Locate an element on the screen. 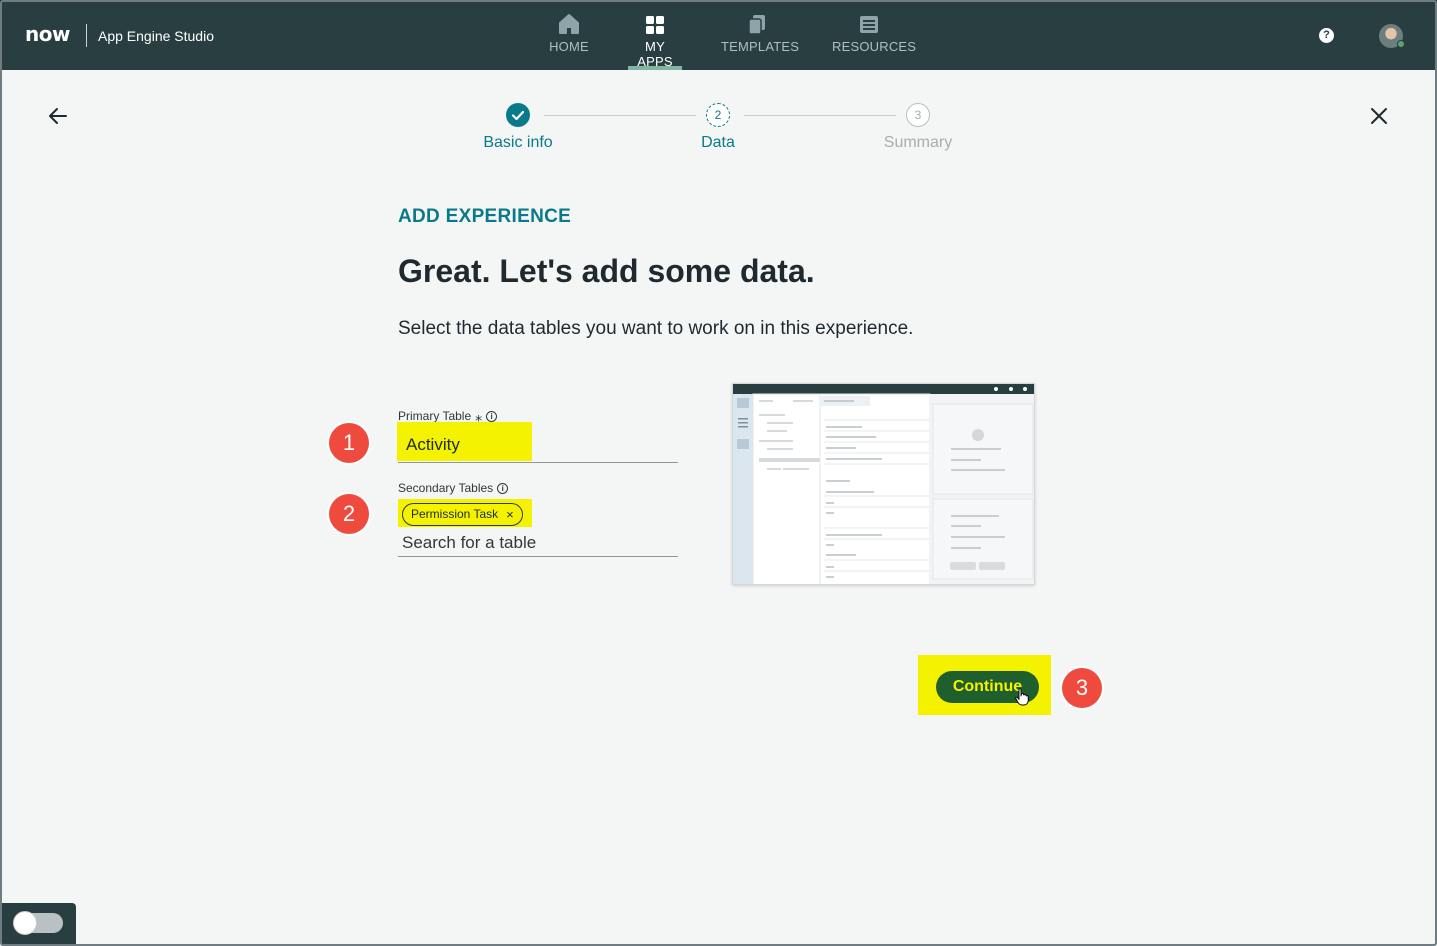 The width and height of the screenshot is (1437, 946). nav-templates: TEMPLATES is located at coordinates (760, 33).